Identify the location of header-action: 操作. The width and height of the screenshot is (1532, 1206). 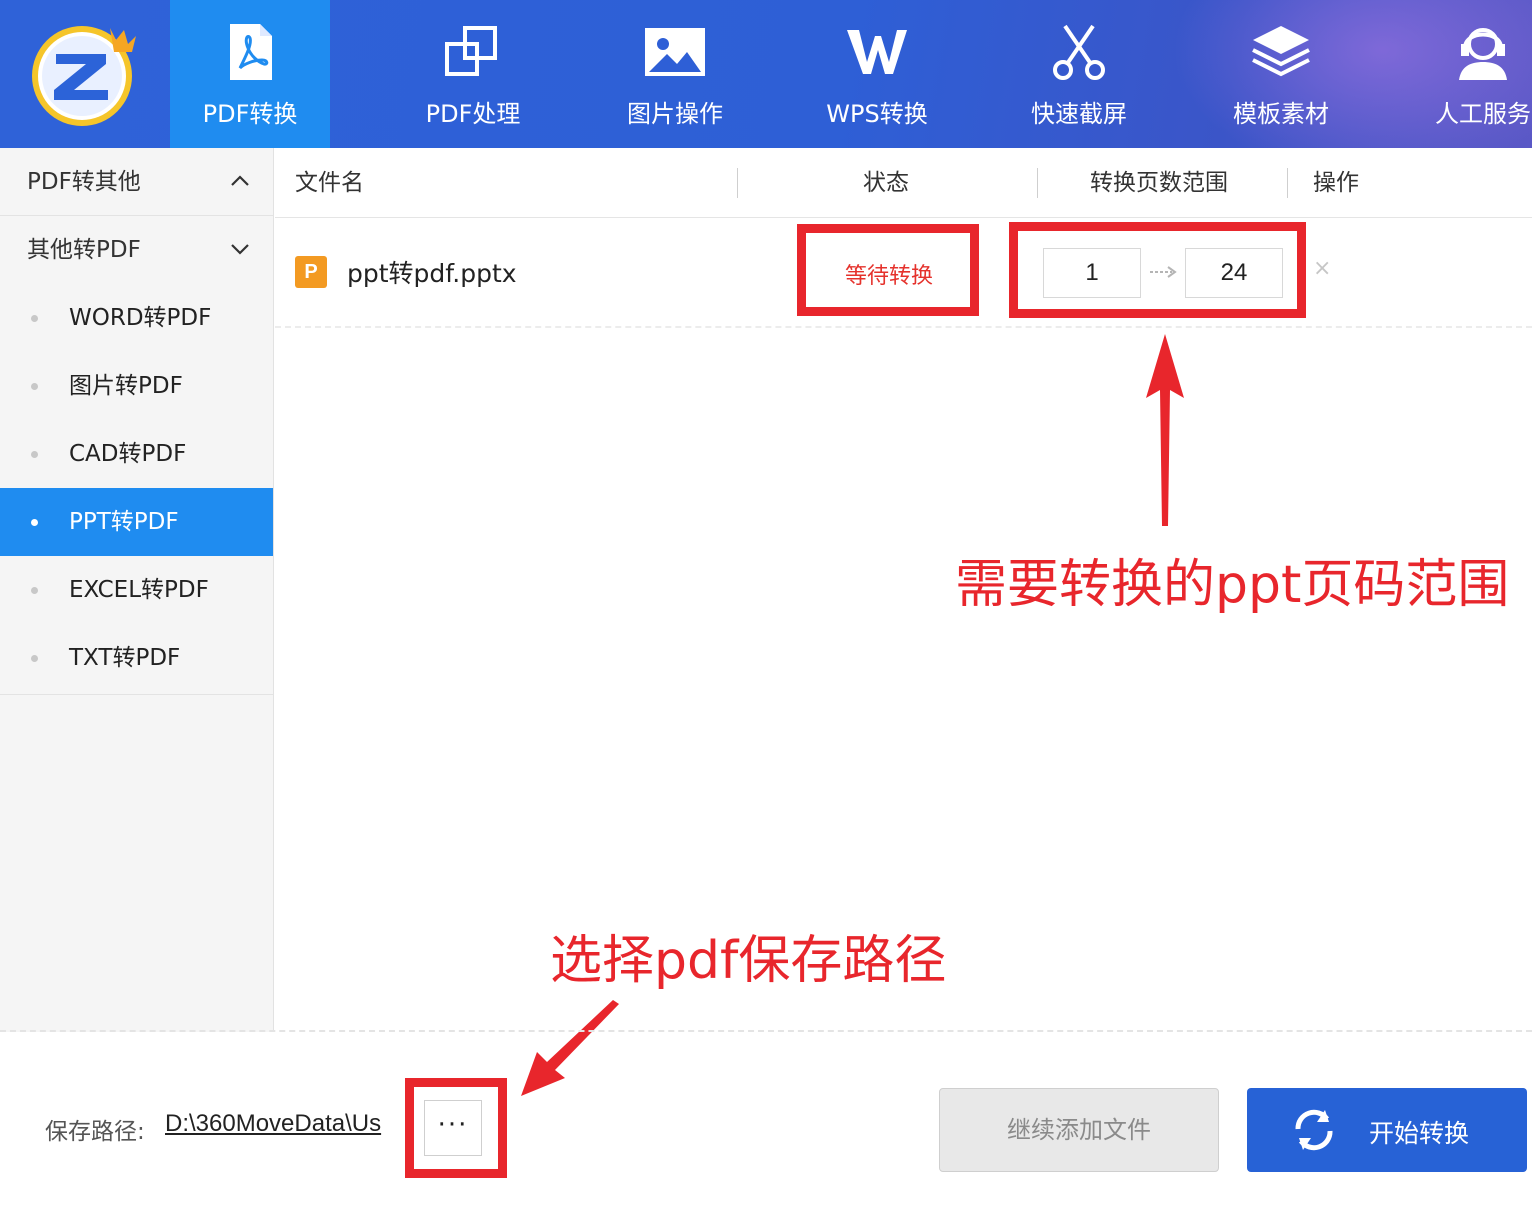
(1336, 183).